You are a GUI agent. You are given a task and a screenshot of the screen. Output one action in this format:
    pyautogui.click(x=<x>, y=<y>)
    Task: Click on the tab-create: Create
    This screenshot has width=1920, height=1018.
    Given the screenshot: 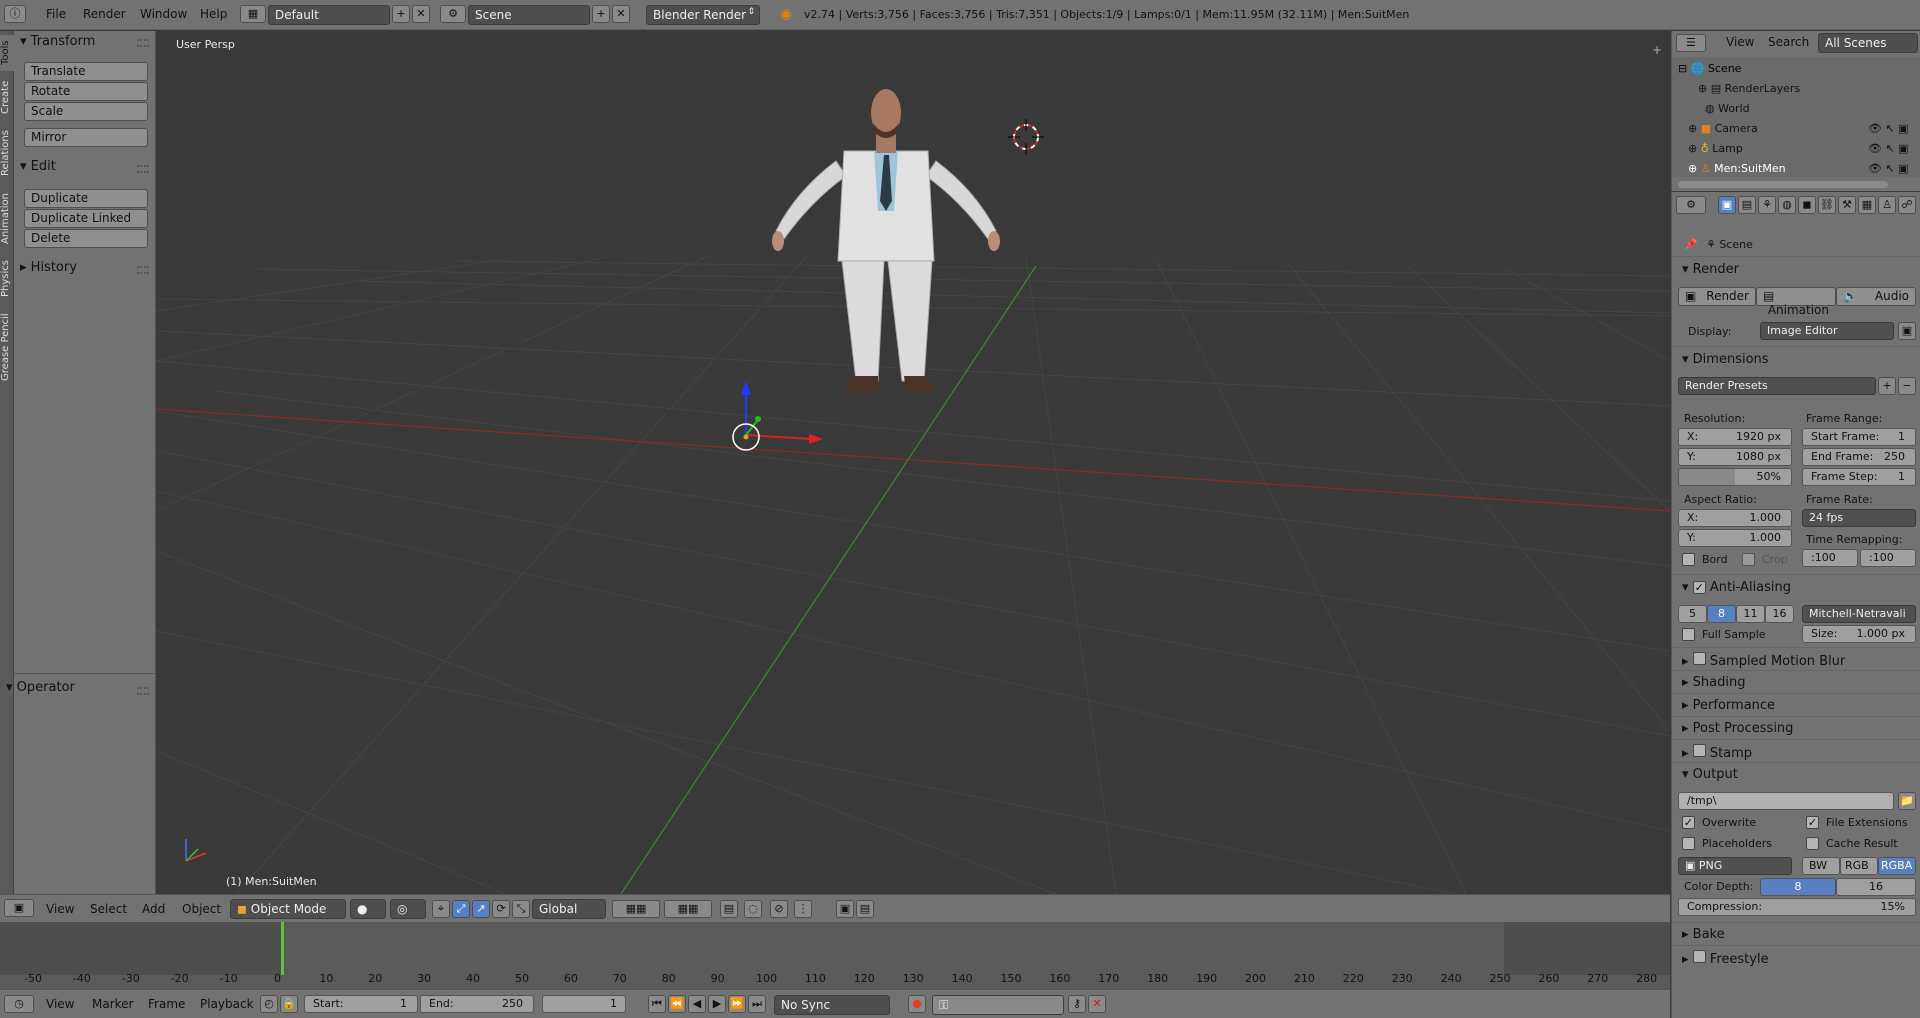 What is the action you would take?
    pyautogui.click(x=7, y=97)
    